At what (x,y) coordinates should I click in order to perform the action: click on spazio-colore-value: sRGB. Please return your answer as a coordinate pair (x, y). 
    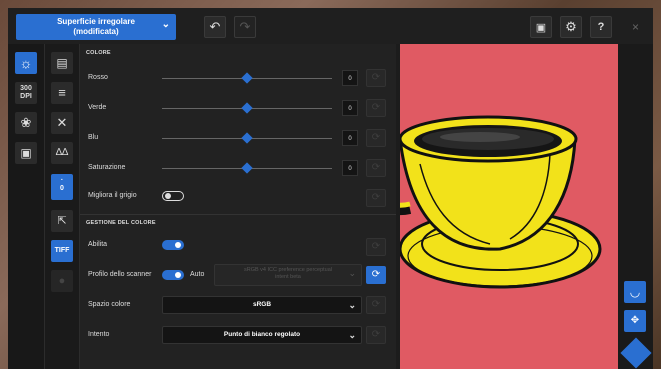
    Looking at the image, I should click on (262, 304).